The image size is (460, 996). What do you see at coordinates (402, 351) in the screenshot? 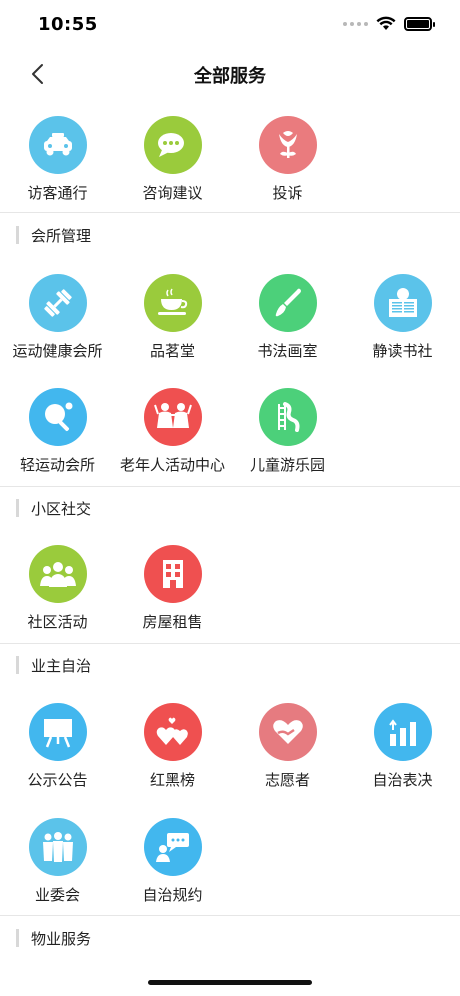
I see `service-label: 静读书社` at bounding box center [402, 351].